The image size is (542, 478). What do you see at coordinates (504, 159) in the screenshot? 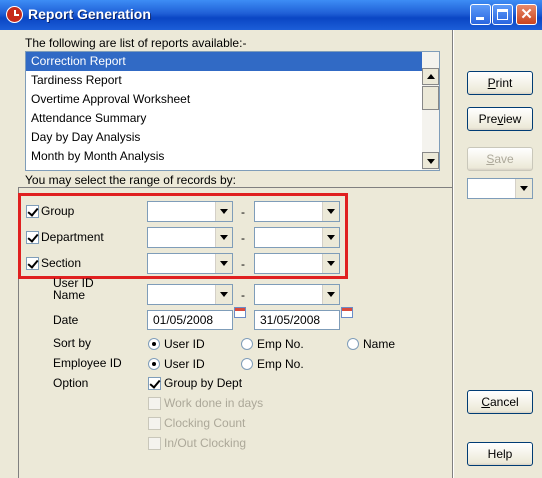
I see `save-post: ave` at bounding box center [504, 159].